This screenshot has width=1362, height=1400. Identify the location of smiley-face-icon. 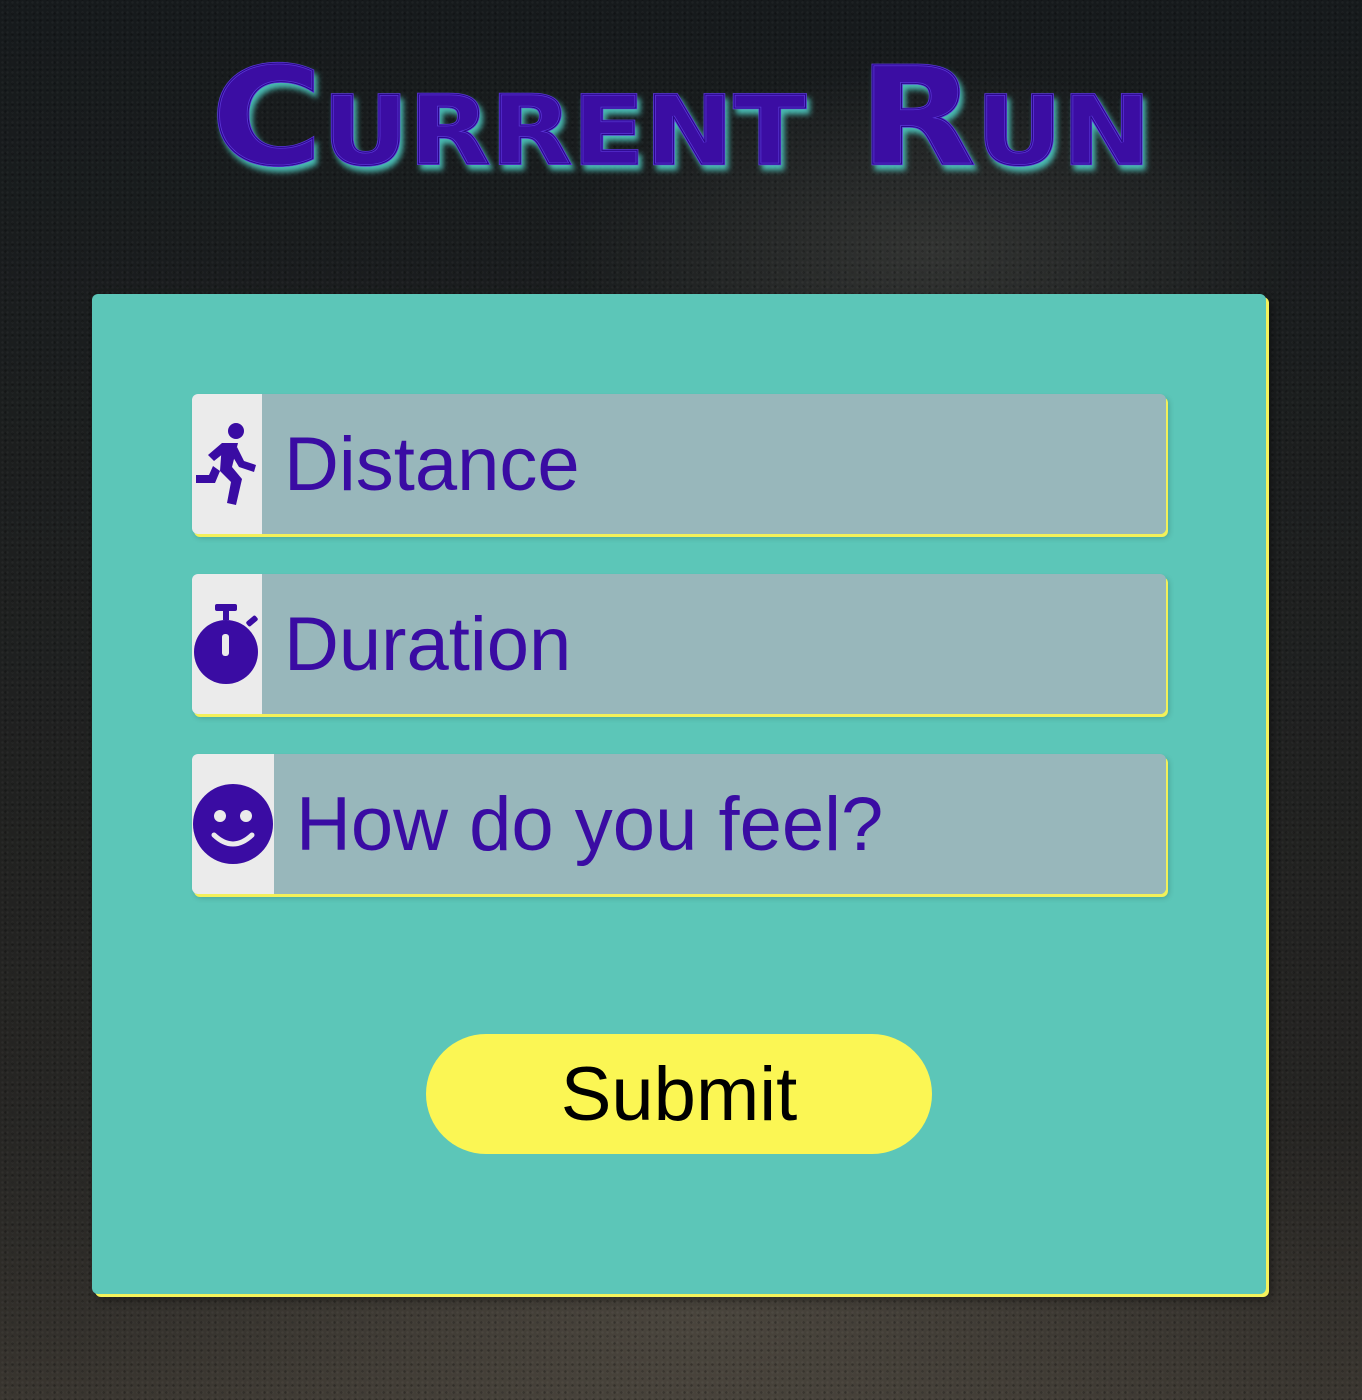
(233, 824).